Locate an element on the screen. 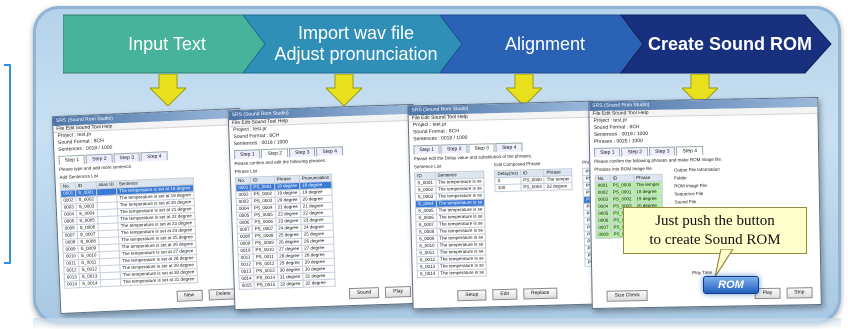 The width and height of the screenshot is (848, 329). stop-button: Stop is located at coordinates (799, 293).